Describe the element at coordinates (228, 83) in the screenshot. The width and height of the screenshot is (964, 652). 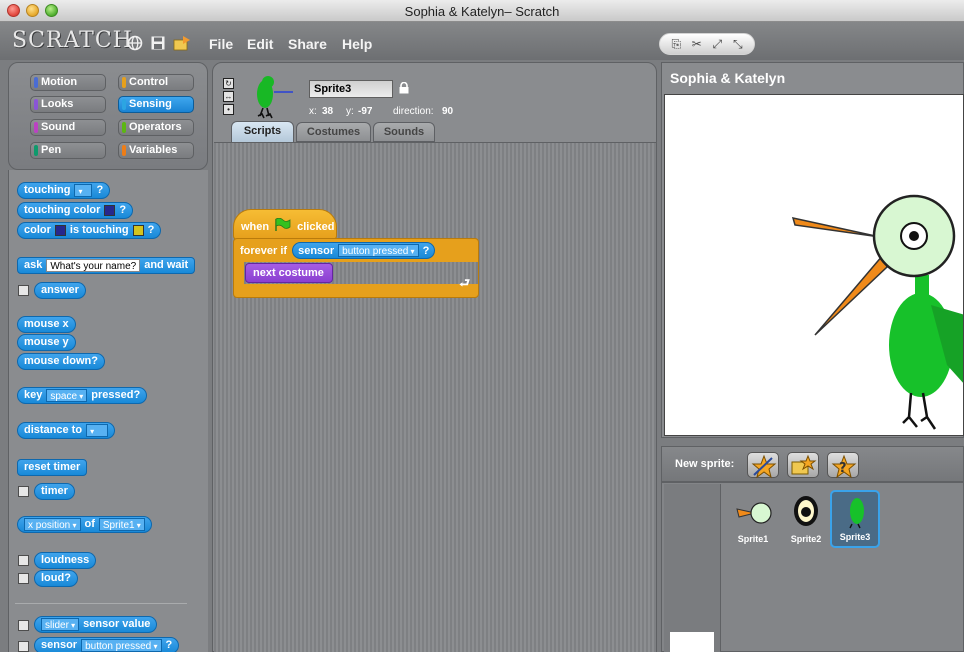
I see `rotate-style-full-icon: ↻` at that location.